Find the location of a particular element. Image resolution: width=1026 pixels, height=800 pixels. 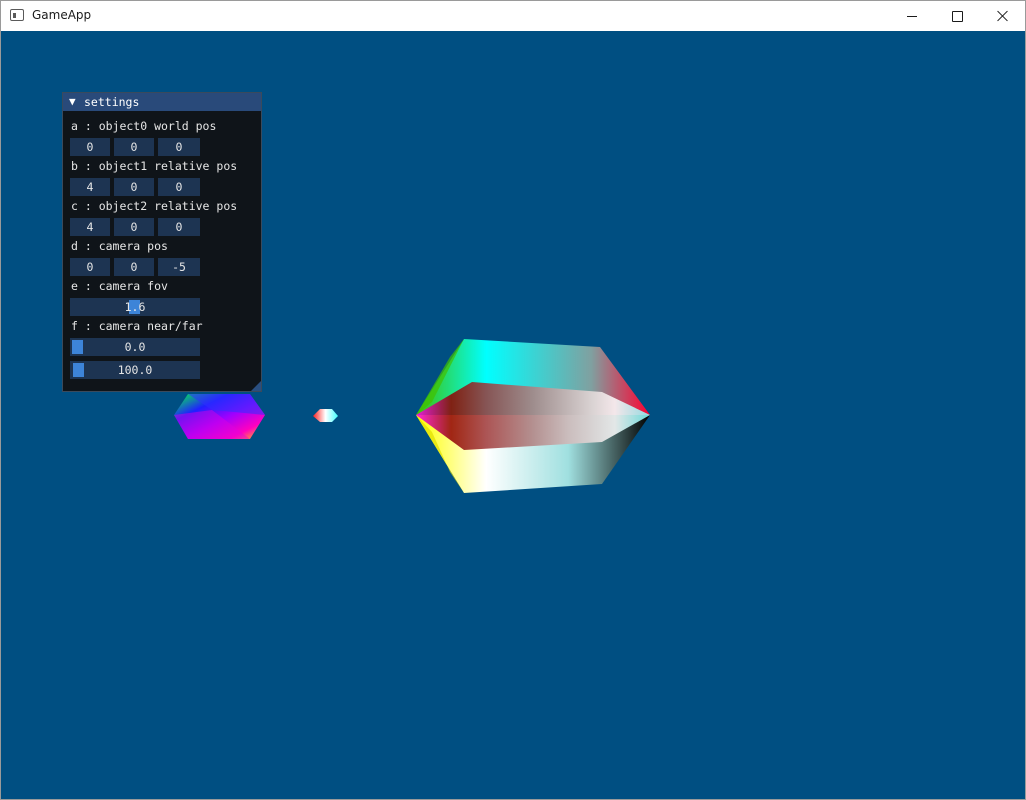

camera-near-slider: 0.0 is located at coordinates (135, 347).